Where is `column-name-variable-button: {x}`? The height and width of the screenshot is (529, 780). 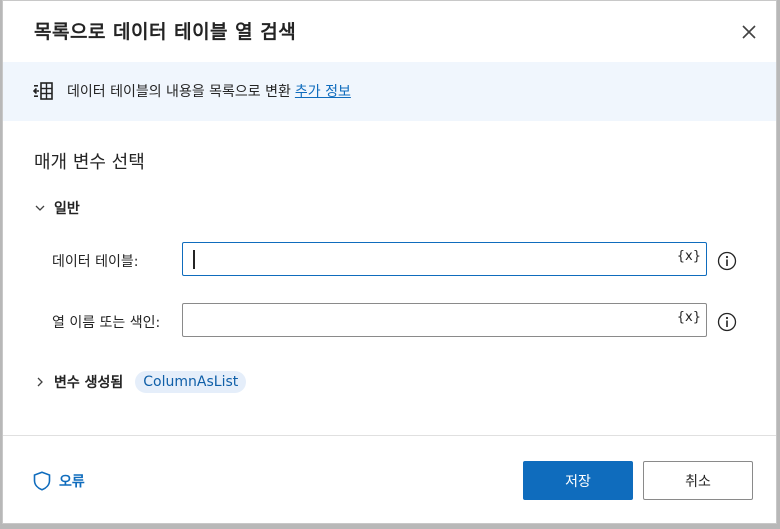 column-name-variable-button: {x} is located at coordinates (689, 317).